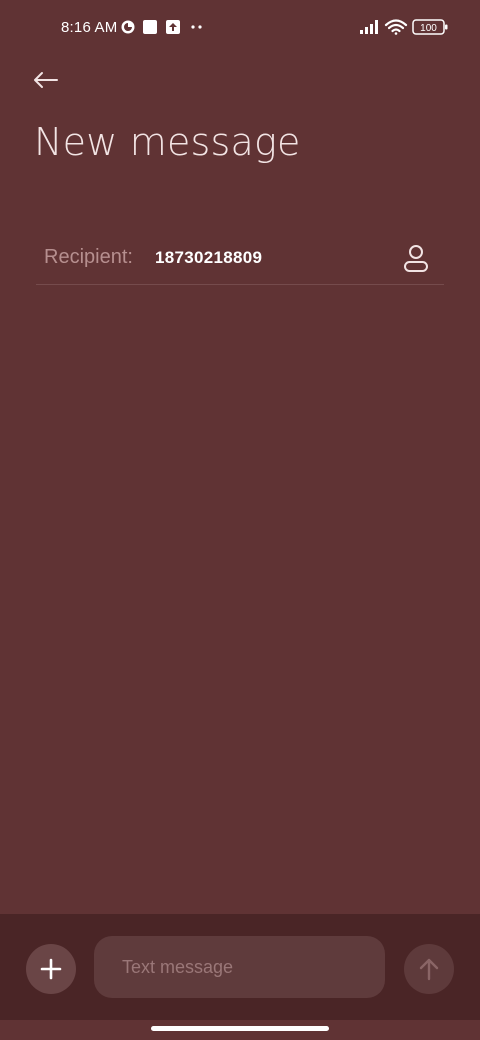 The image size is (480, 1040). I want to click on status-system-icons: 100, so click(404, 27).